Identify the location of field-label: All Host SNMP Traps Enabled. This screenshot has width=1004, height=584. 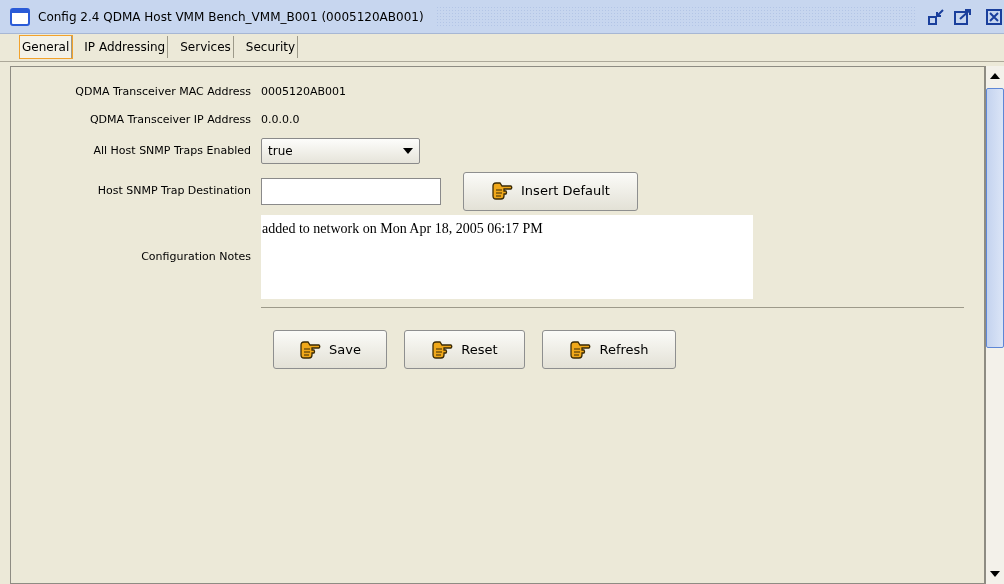
(172, 150).